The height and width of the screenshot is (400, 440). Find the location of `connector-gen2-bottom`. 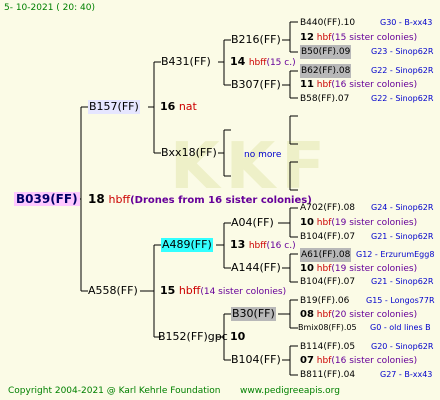

connector-gen2-bottom is located at coordinates (150, 291).